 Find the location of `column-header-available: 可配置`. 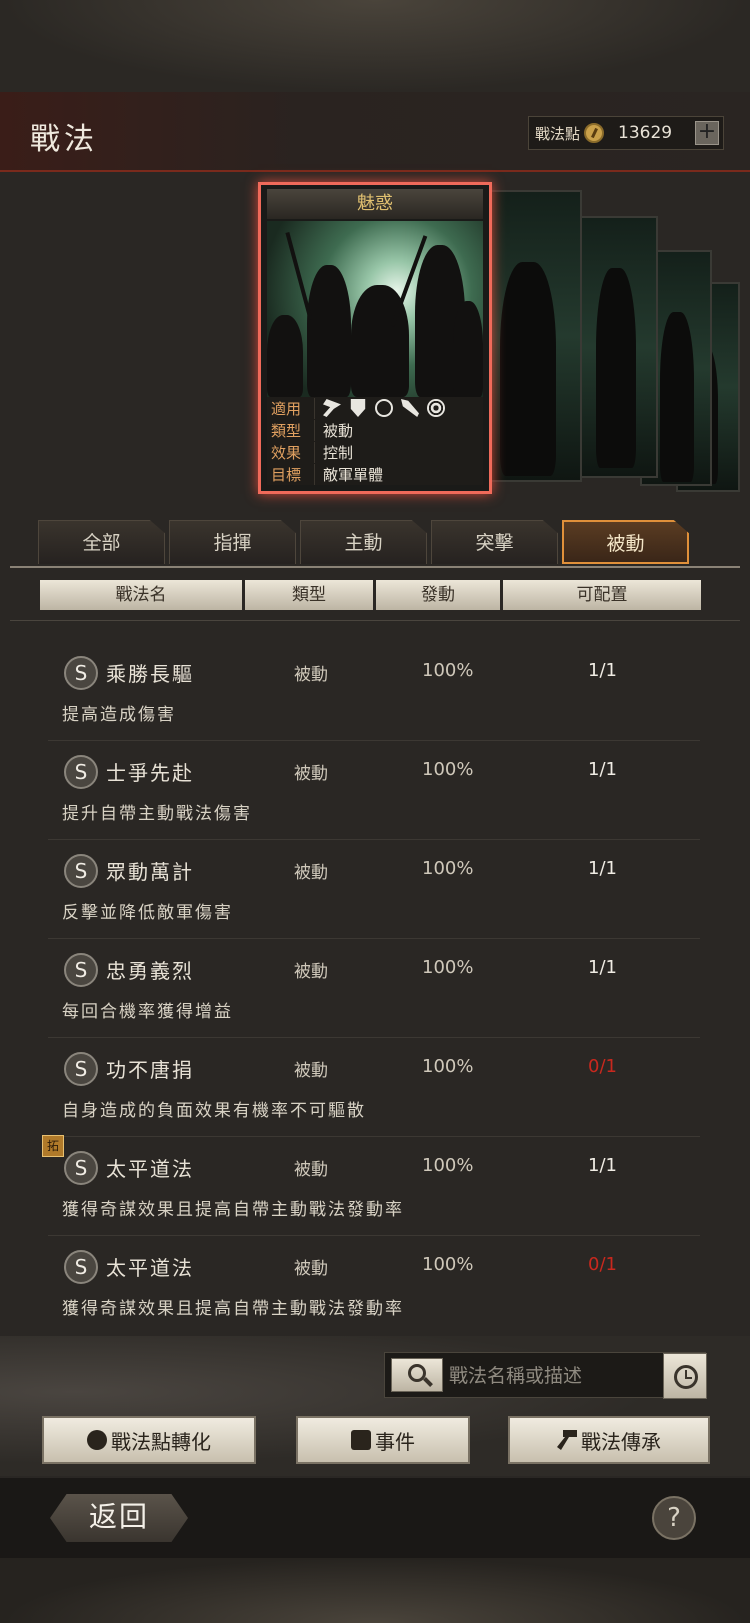

column-header-available: 可配置 is located at coordinates (602, 595).